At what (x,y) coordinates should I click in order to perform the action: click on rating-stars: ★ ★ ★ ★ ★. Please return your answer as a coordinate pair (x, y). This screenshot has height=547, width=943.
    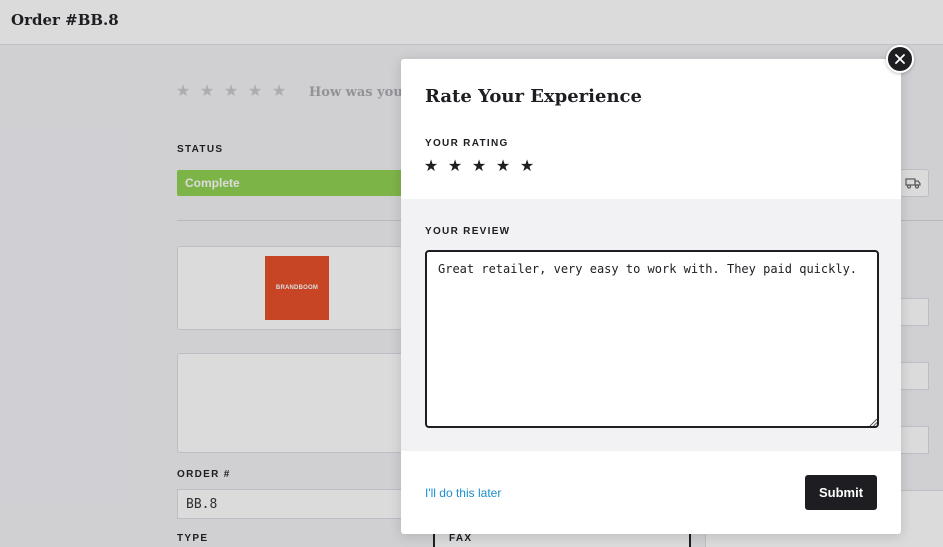
    Looking at the image, I should click on (479, 167).